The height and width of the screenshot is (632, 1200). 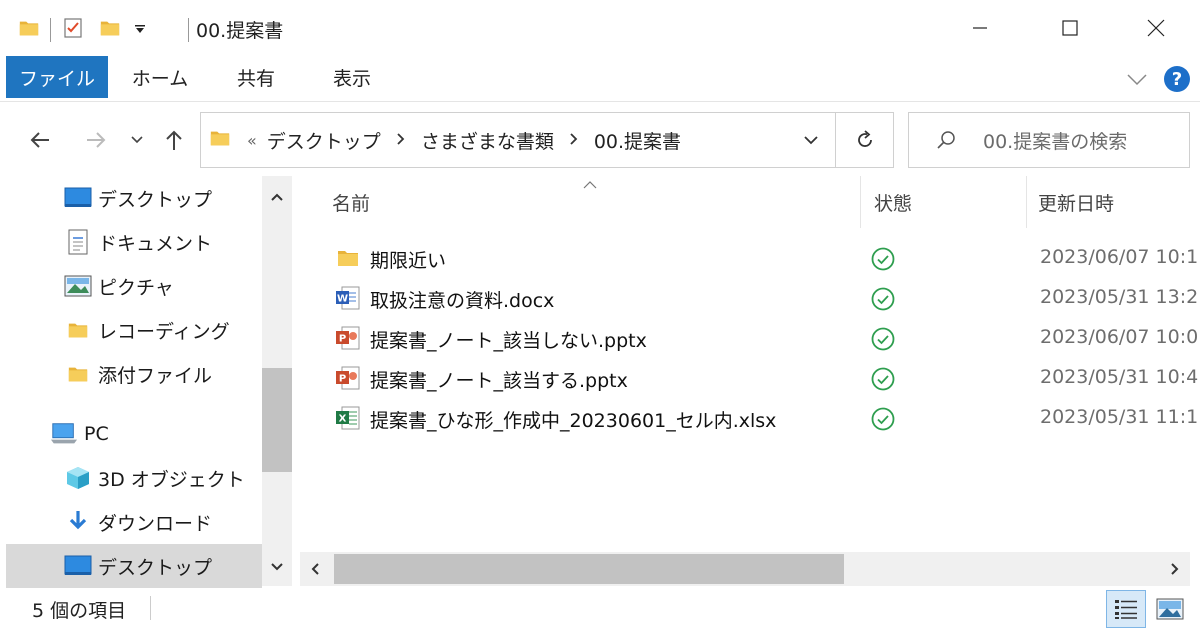 I want to click on file-name: 取扱注意の資料.docx, so click(x=462, y=301).